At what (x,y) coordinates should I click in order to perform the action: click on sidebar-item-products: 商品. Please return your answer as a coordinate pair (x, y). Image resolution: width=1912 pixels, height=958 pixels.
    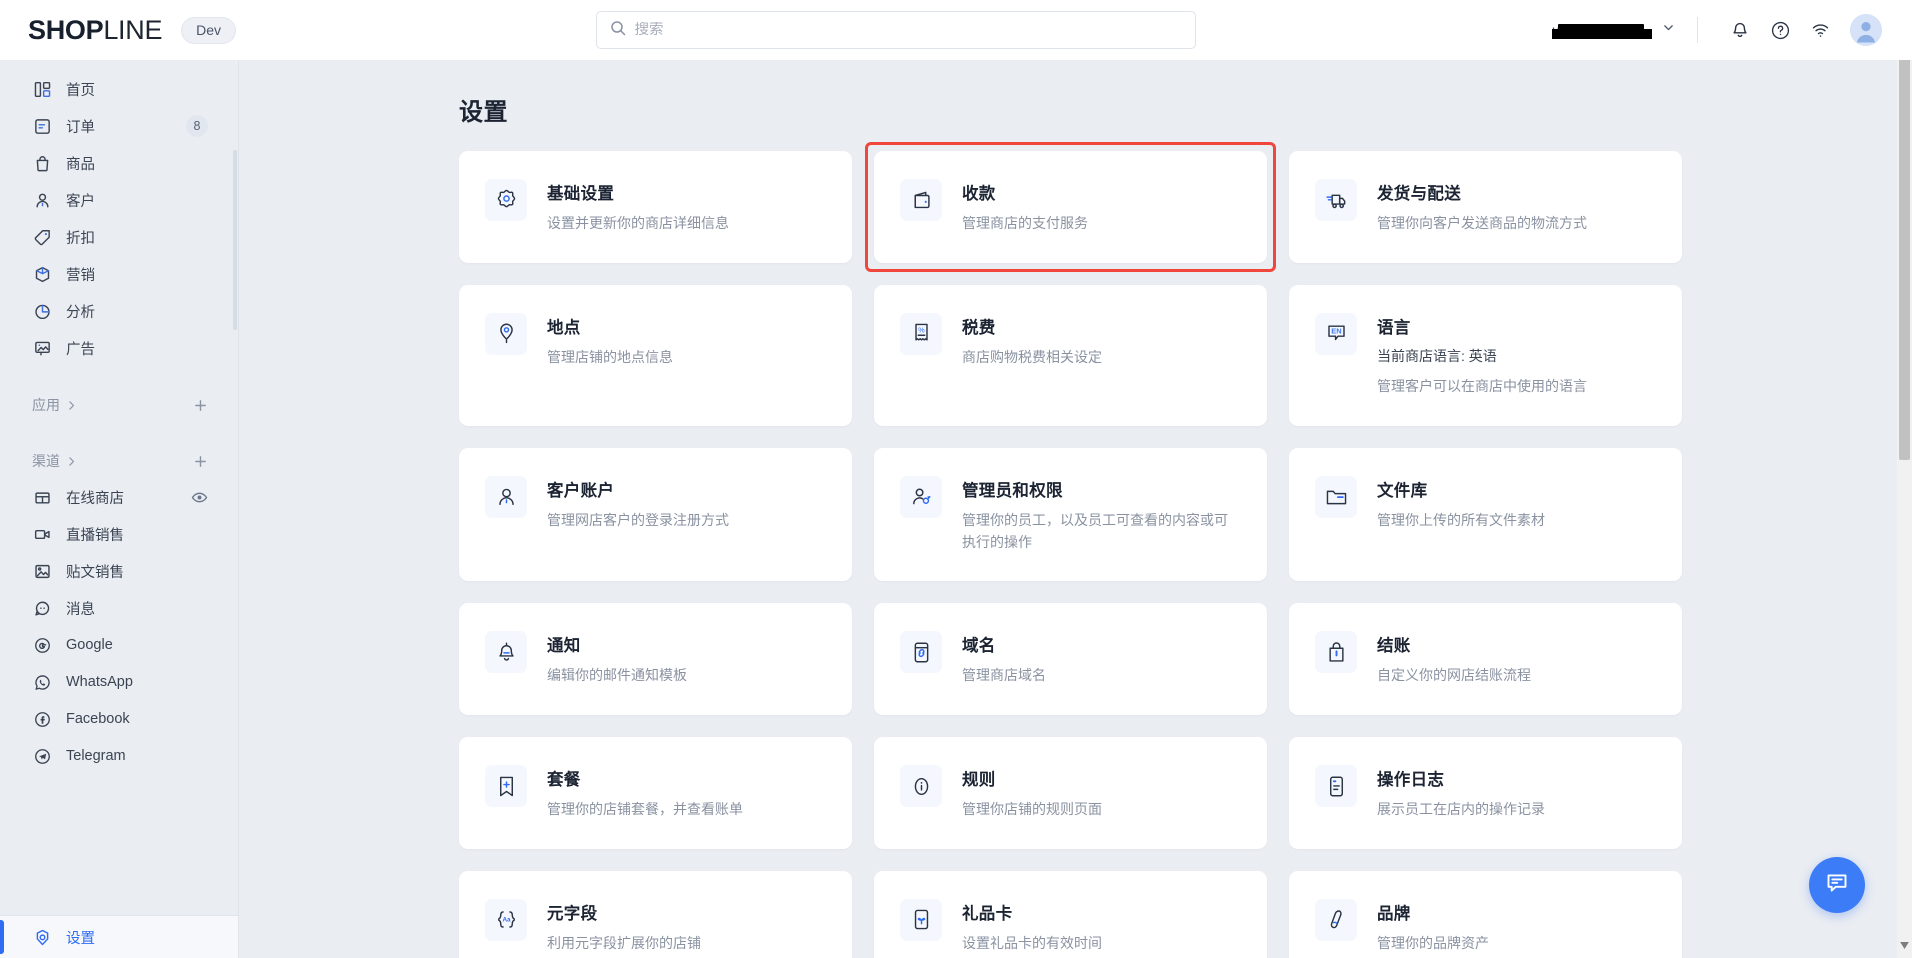
    Looking at the image, I should click on (114, 163).